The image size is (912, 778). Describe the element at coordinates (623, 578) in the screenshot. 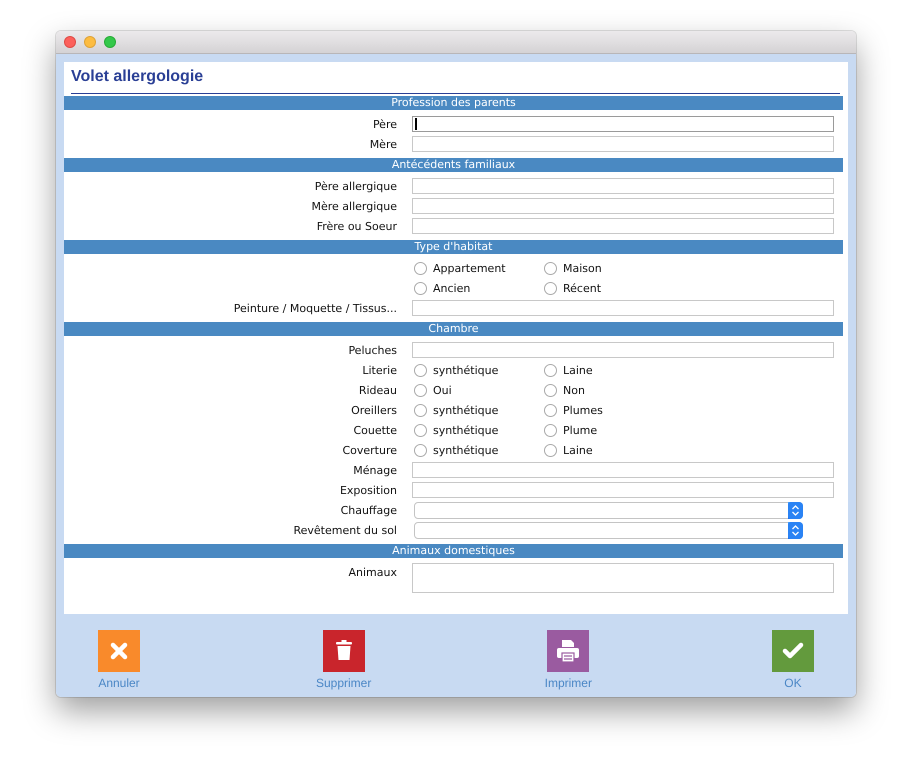

I see `text-area` at that location.